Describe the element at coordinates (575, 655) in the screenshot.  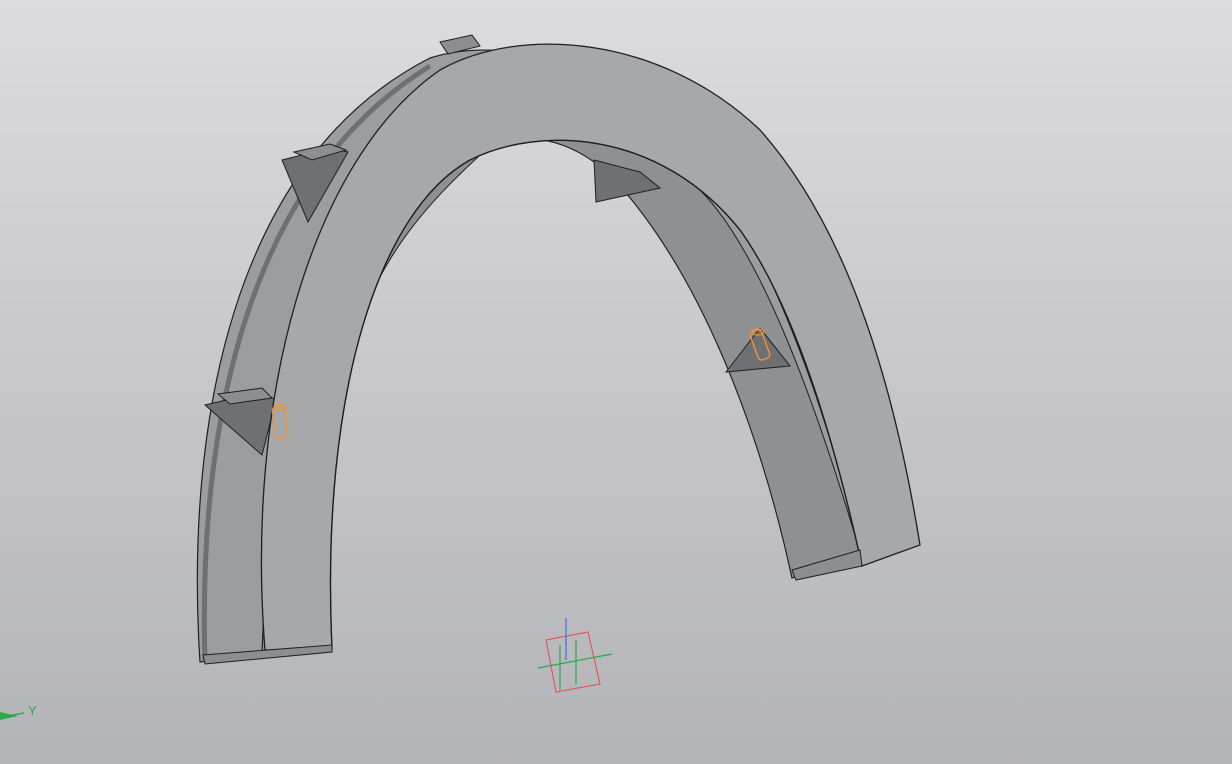
I see `origin-triad-icon` at that location.